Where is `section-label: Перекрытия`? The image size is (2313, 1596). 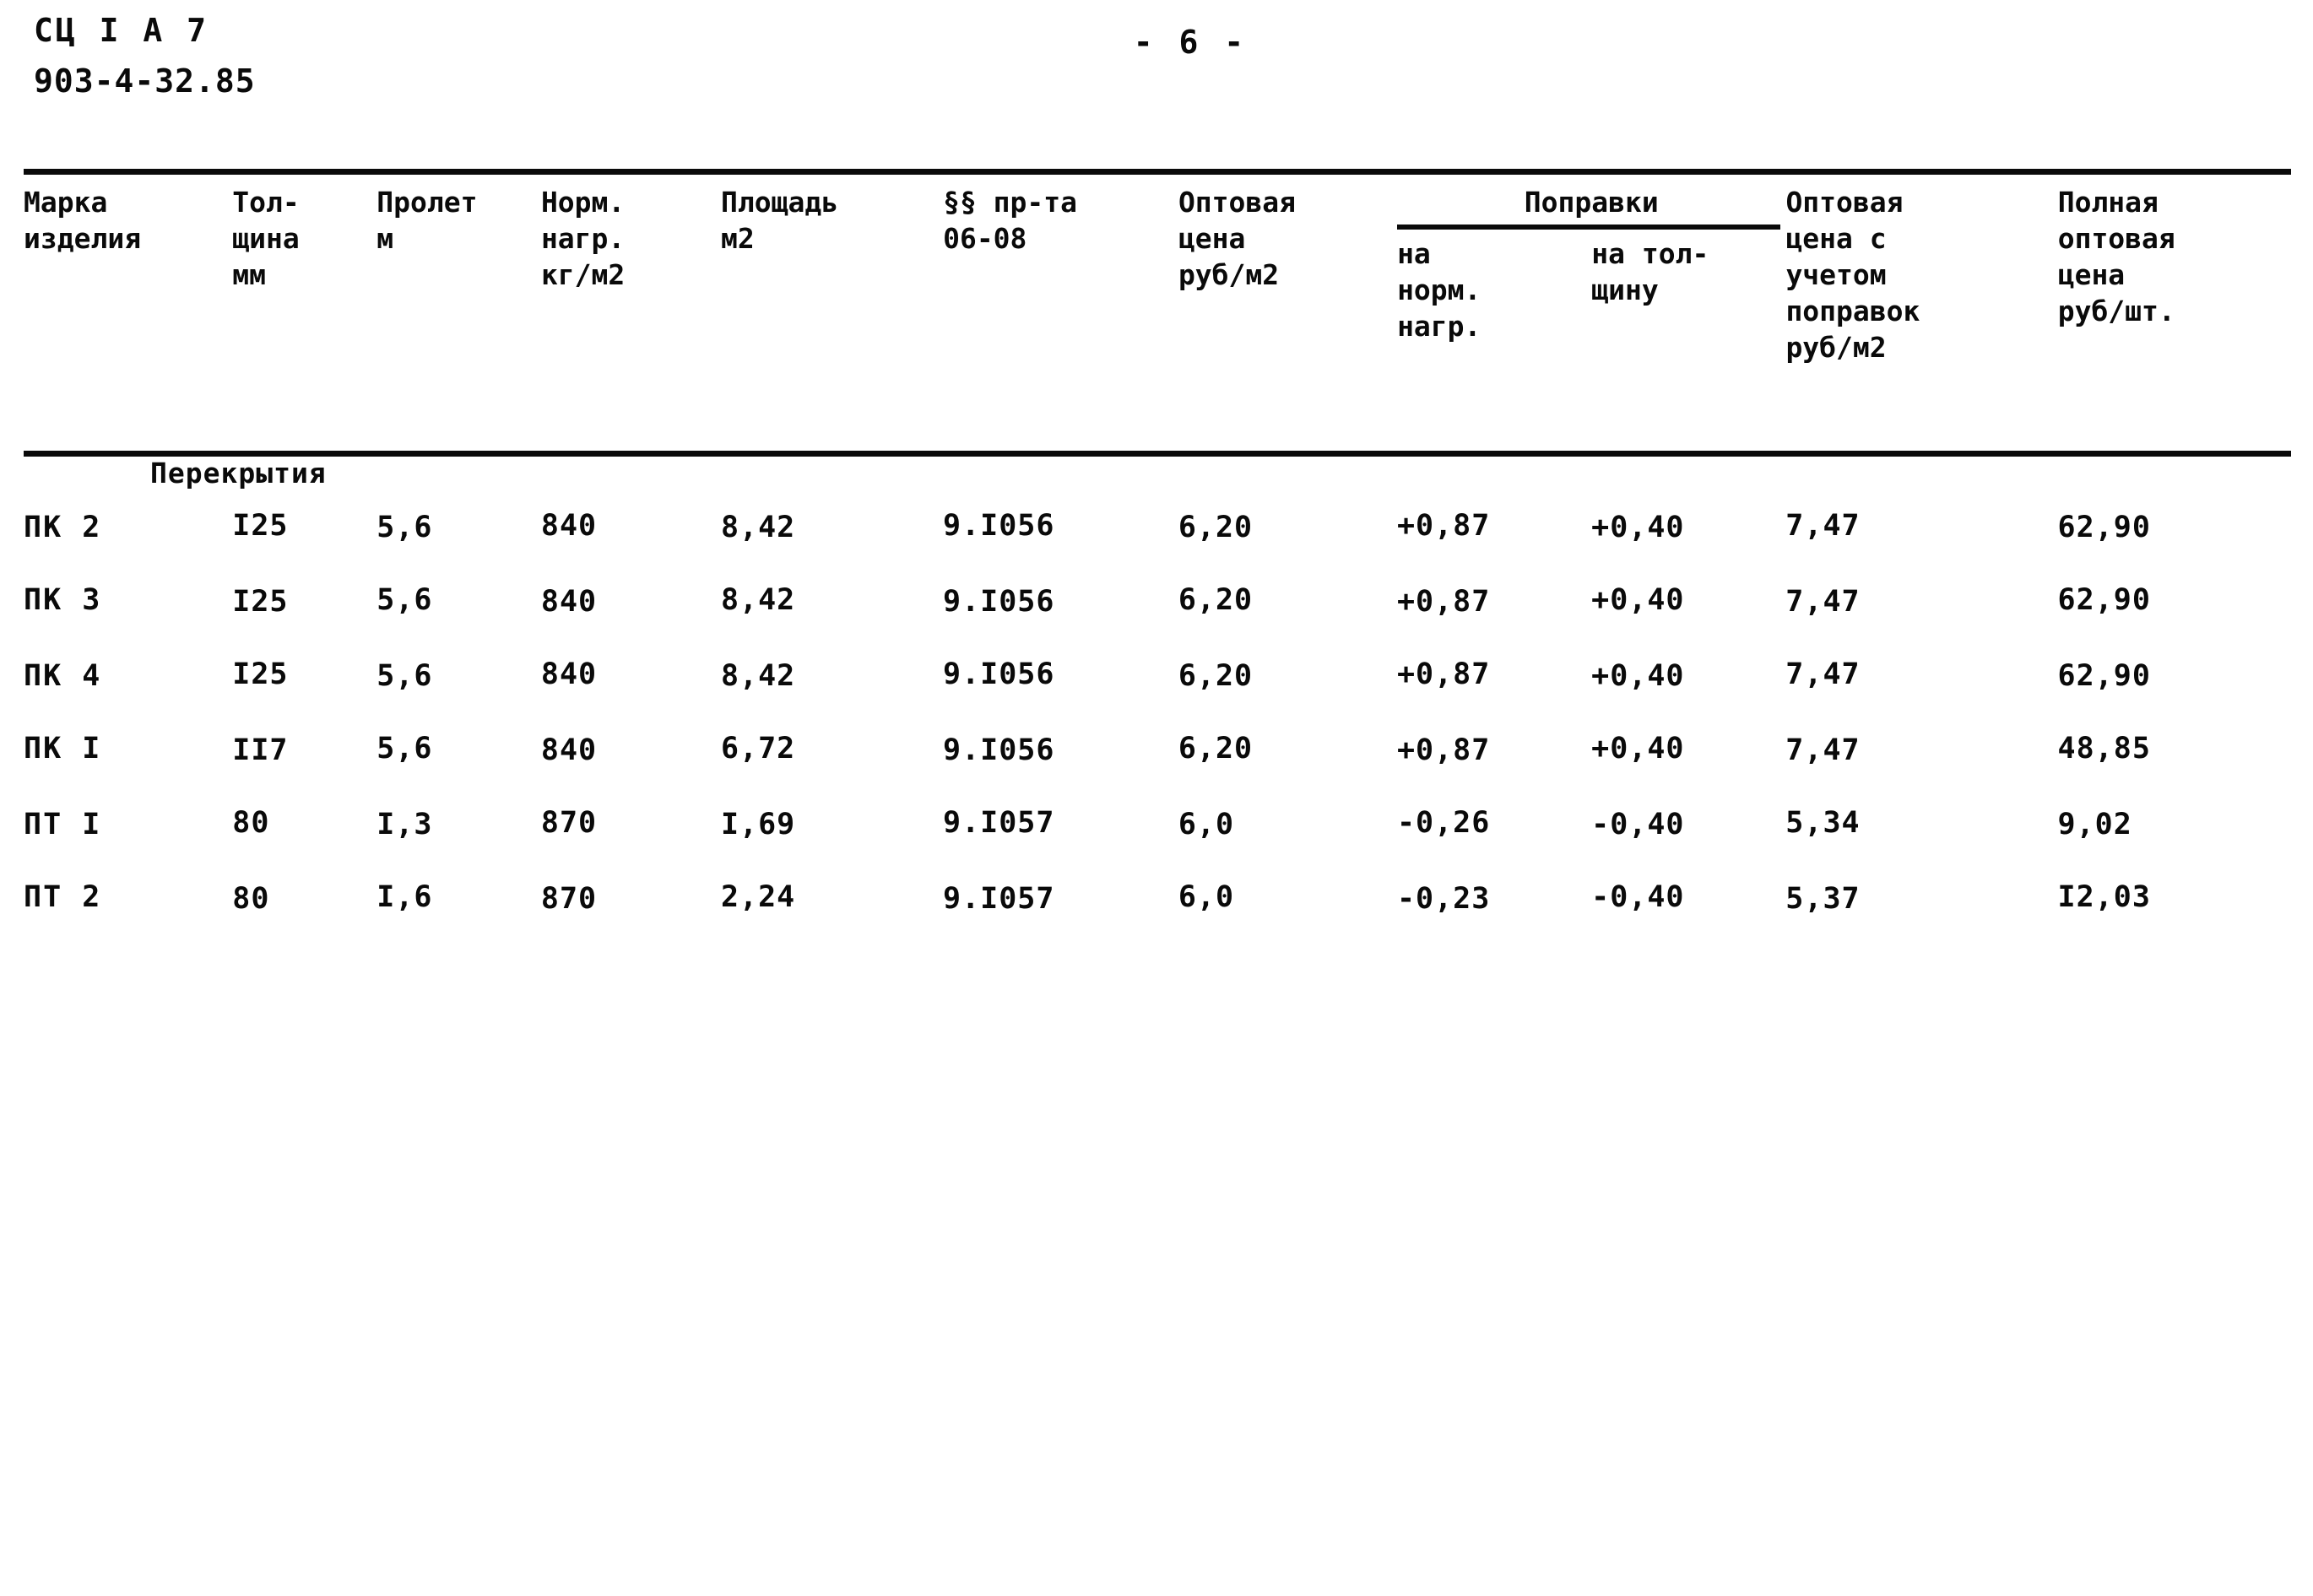
section-label: Перекрытия is located at coordinates (239, 473).